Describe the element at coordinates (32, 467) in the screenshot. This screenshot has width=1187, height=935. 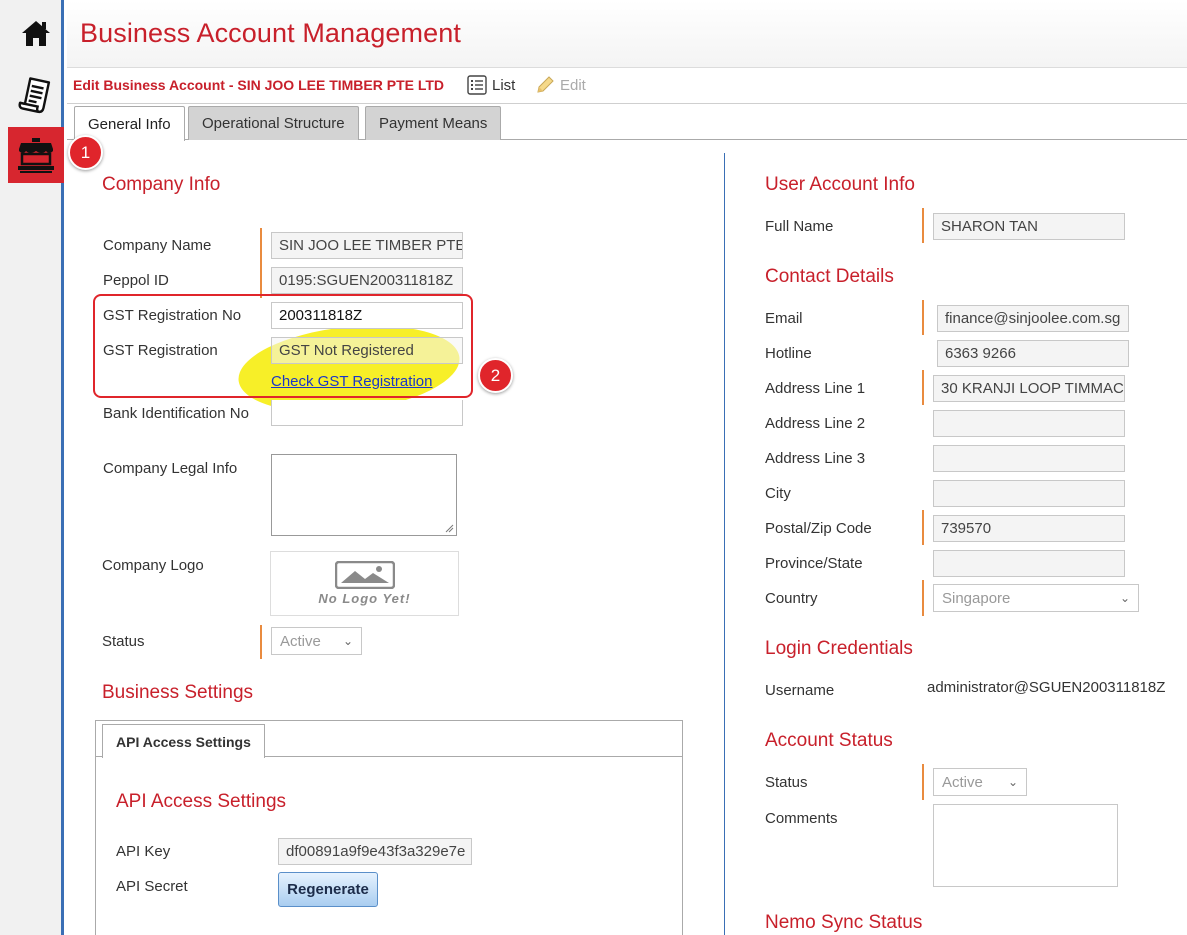
I see `sidebar` at that location.